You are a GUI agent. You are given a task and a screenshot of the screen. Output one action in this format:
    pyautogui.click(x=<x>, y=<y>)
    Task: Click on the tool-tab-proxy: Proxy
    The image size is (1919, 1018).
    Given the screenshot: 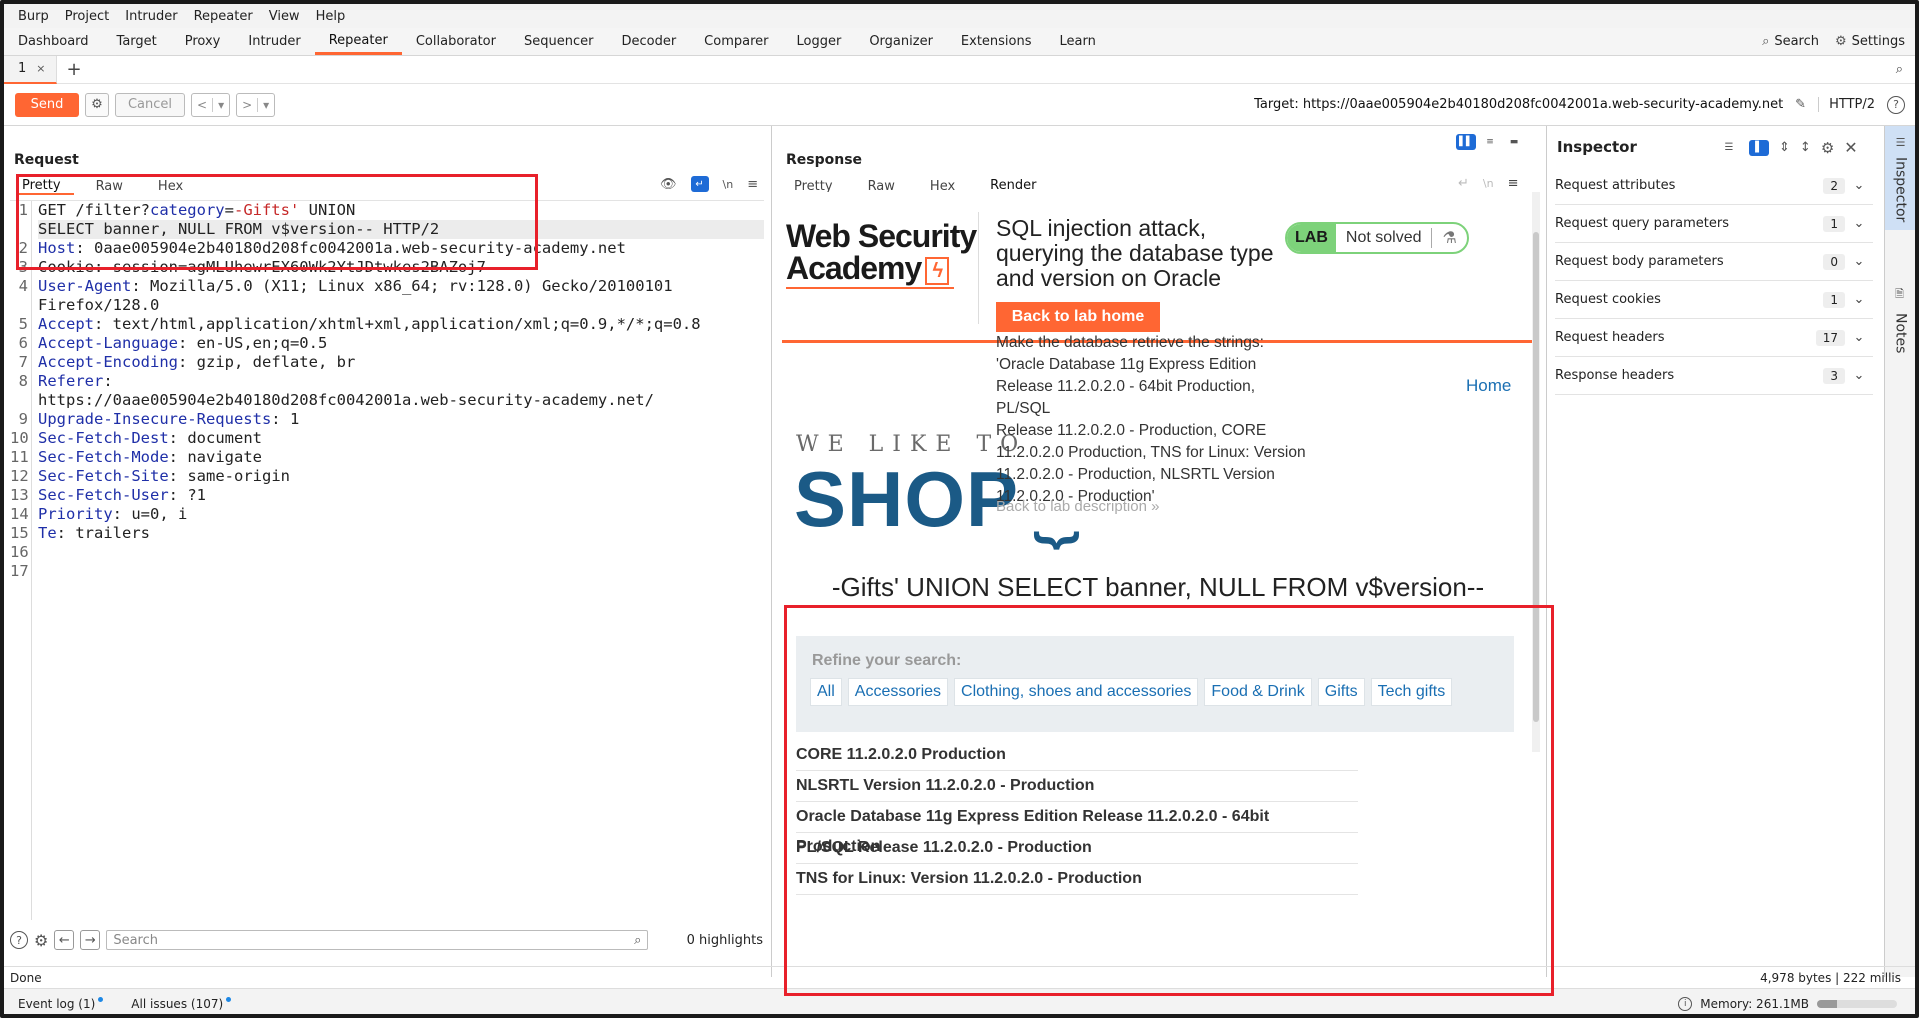 What is the action you would take?
    pyautogui.click(x=203, y=41)
    